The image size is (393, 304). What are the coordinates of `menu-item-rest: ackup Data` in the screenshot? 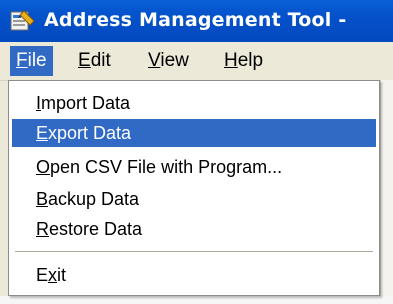 It's located at (94, 199).